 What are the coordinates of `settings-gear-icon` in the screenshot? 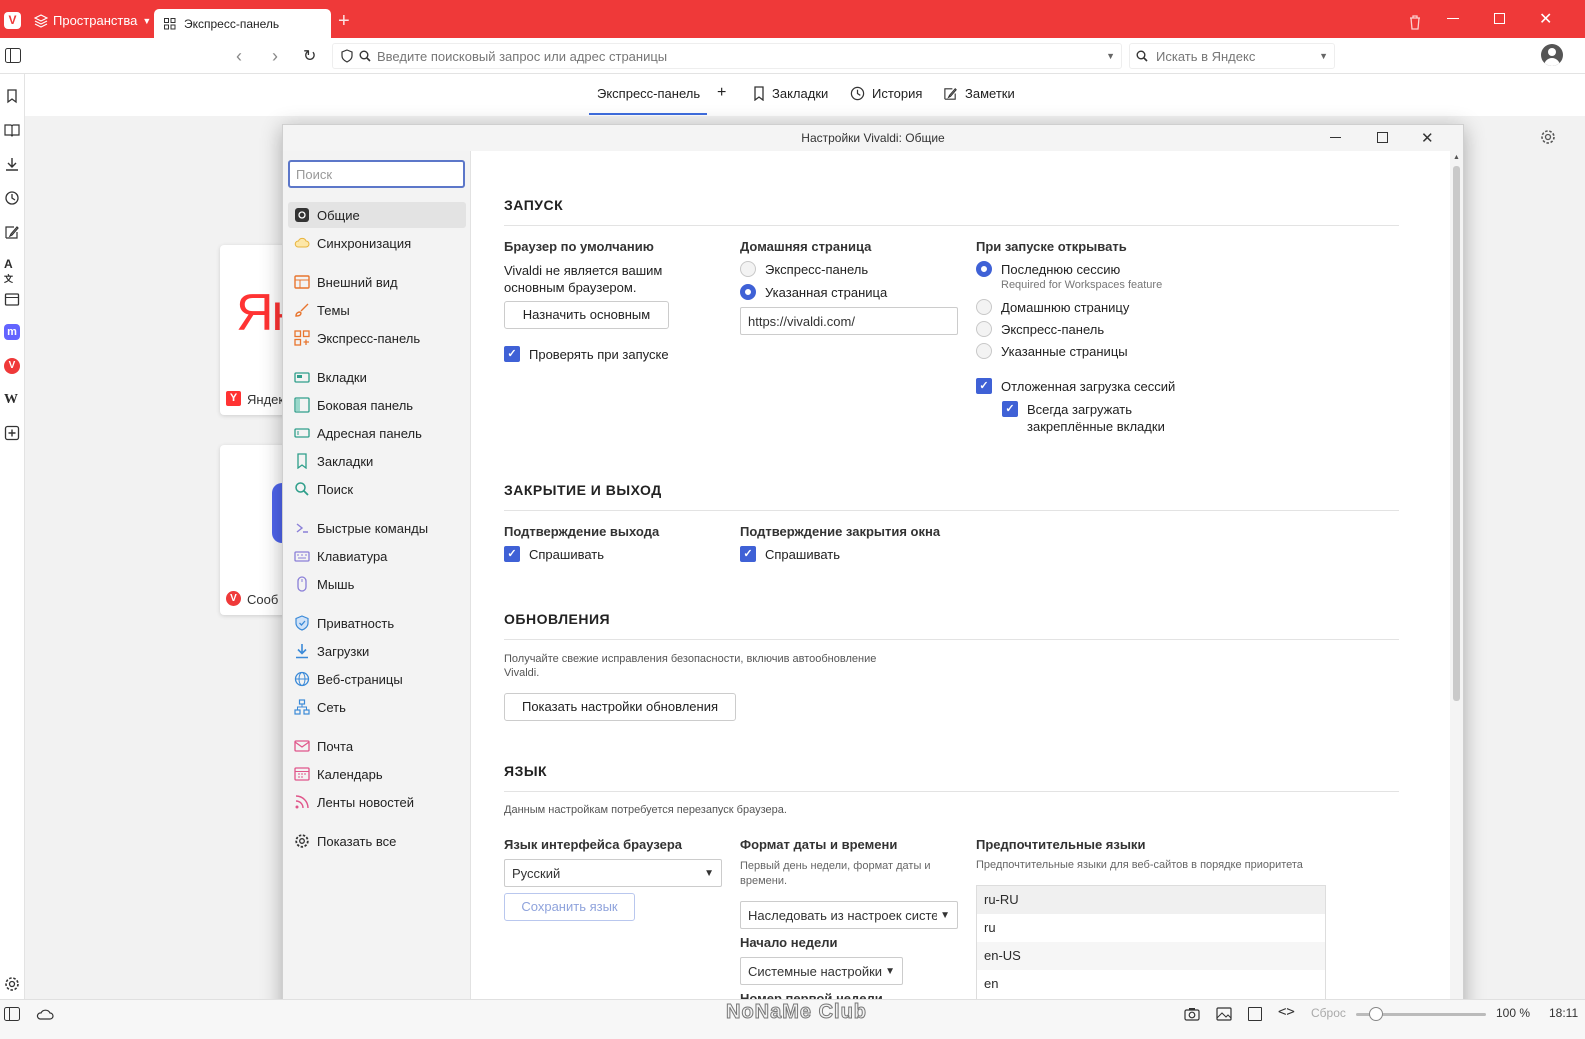 It's located at (12, 984).